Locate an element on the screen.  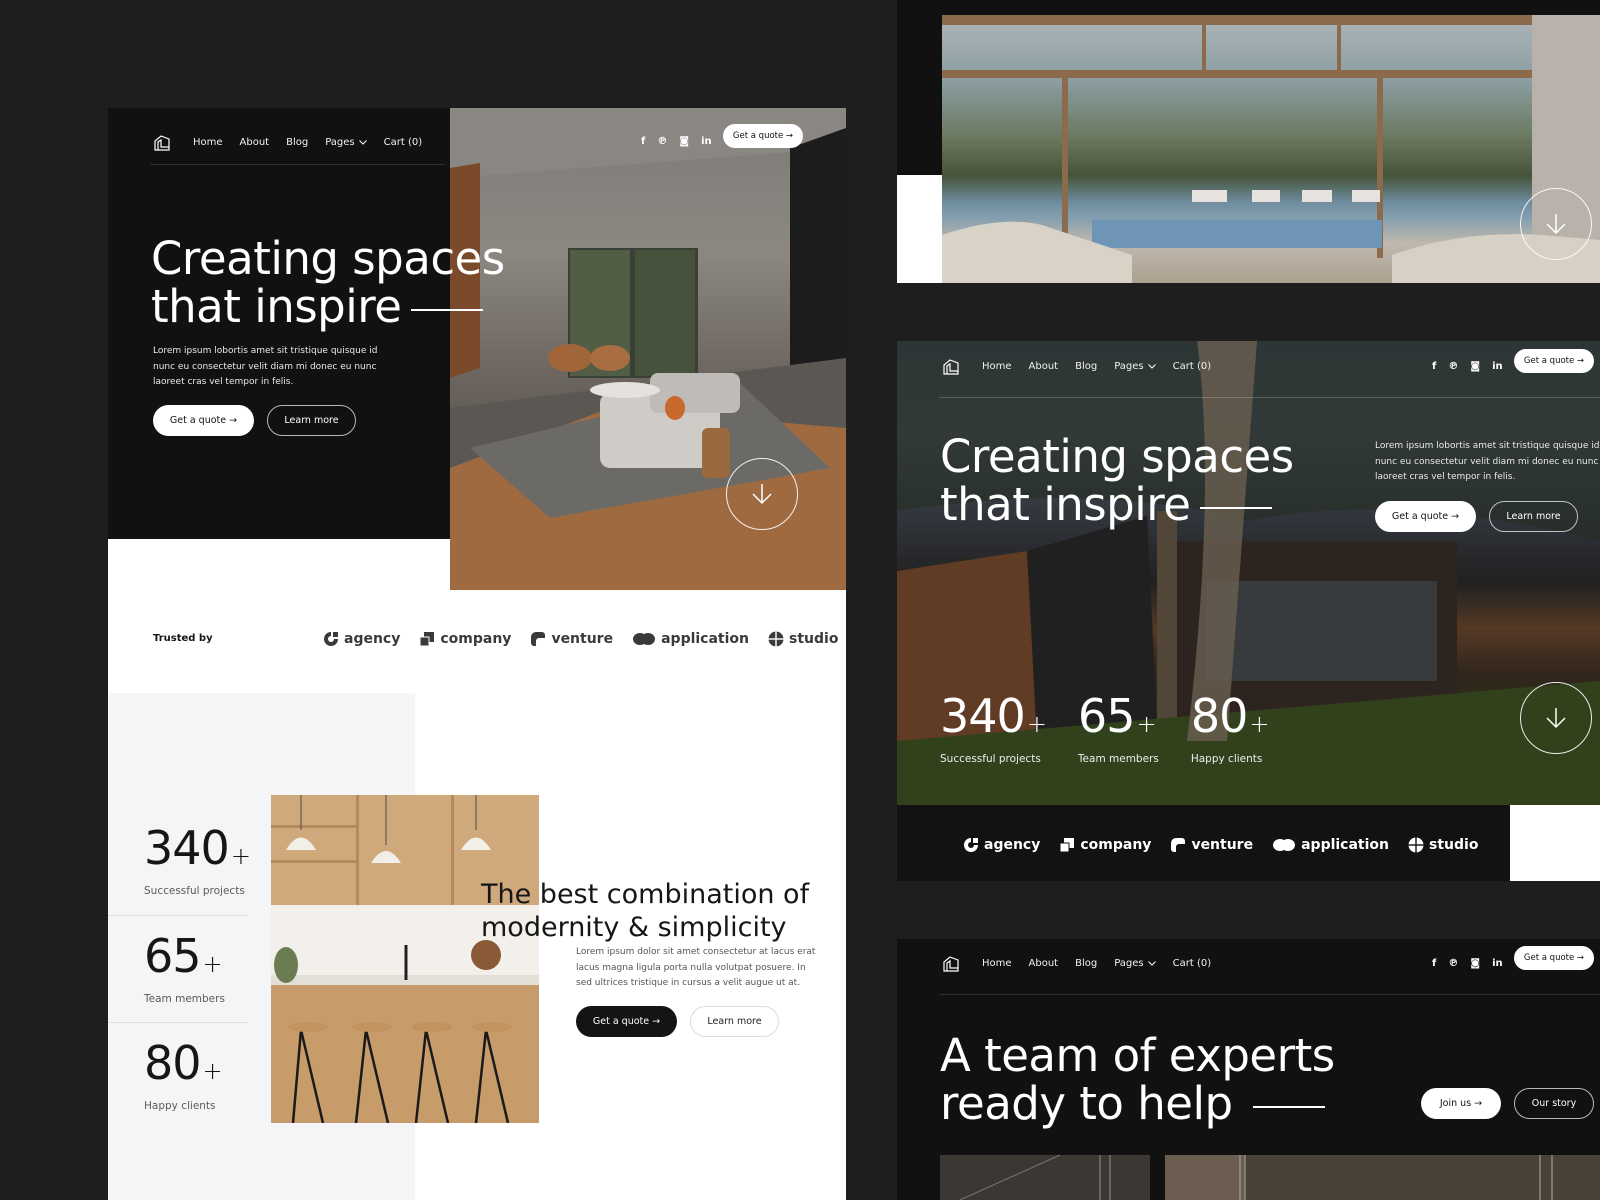
stat-item: 340+ Successful projects is located at coordinates (993, 727).